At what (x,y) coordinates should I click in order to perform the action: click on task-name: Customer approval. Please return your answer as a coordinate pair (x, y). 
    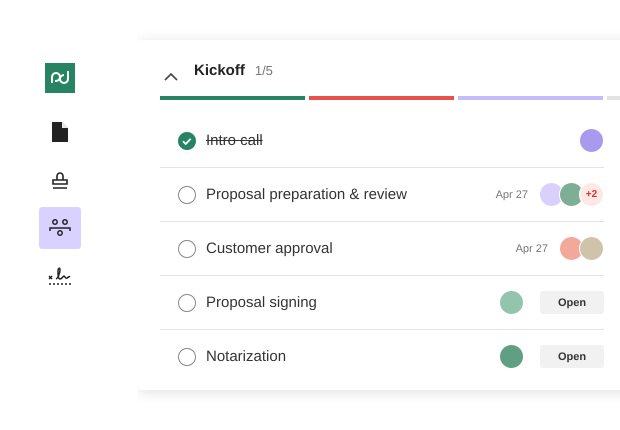
    Looking at the image, I should click on (270, 248).